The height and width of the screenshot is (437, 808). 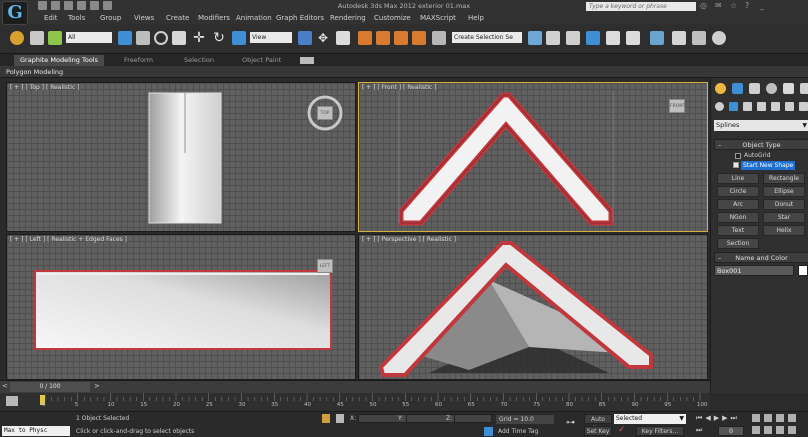 I want to click on lock-selection-icon, so click(x=326, y=418).